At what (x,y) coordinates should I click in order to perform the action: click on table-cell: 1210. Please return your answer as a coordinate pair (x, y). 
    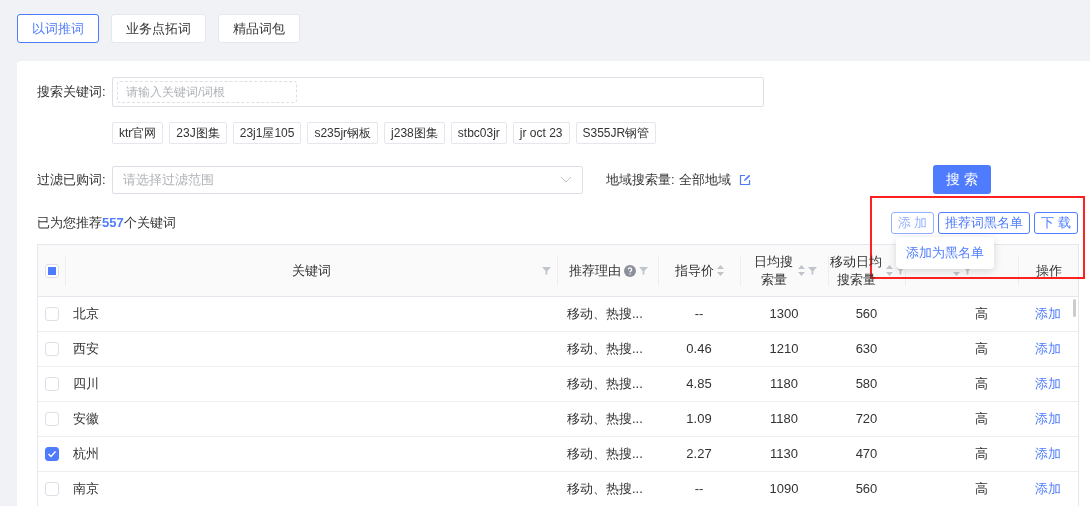
    Looking at the image, I should click on (784, 349).